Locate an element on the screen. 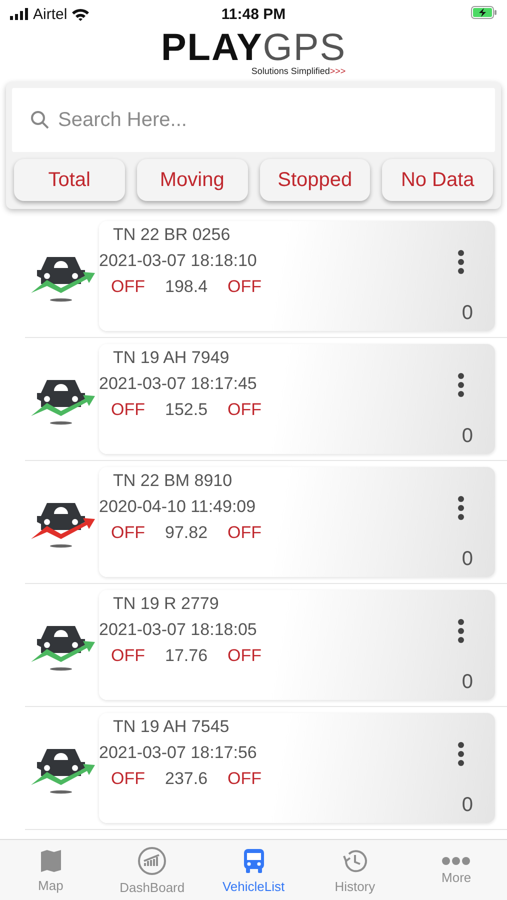 This screenshot has height=900, width=507. signal-icon is located at coordinates (19, 14).